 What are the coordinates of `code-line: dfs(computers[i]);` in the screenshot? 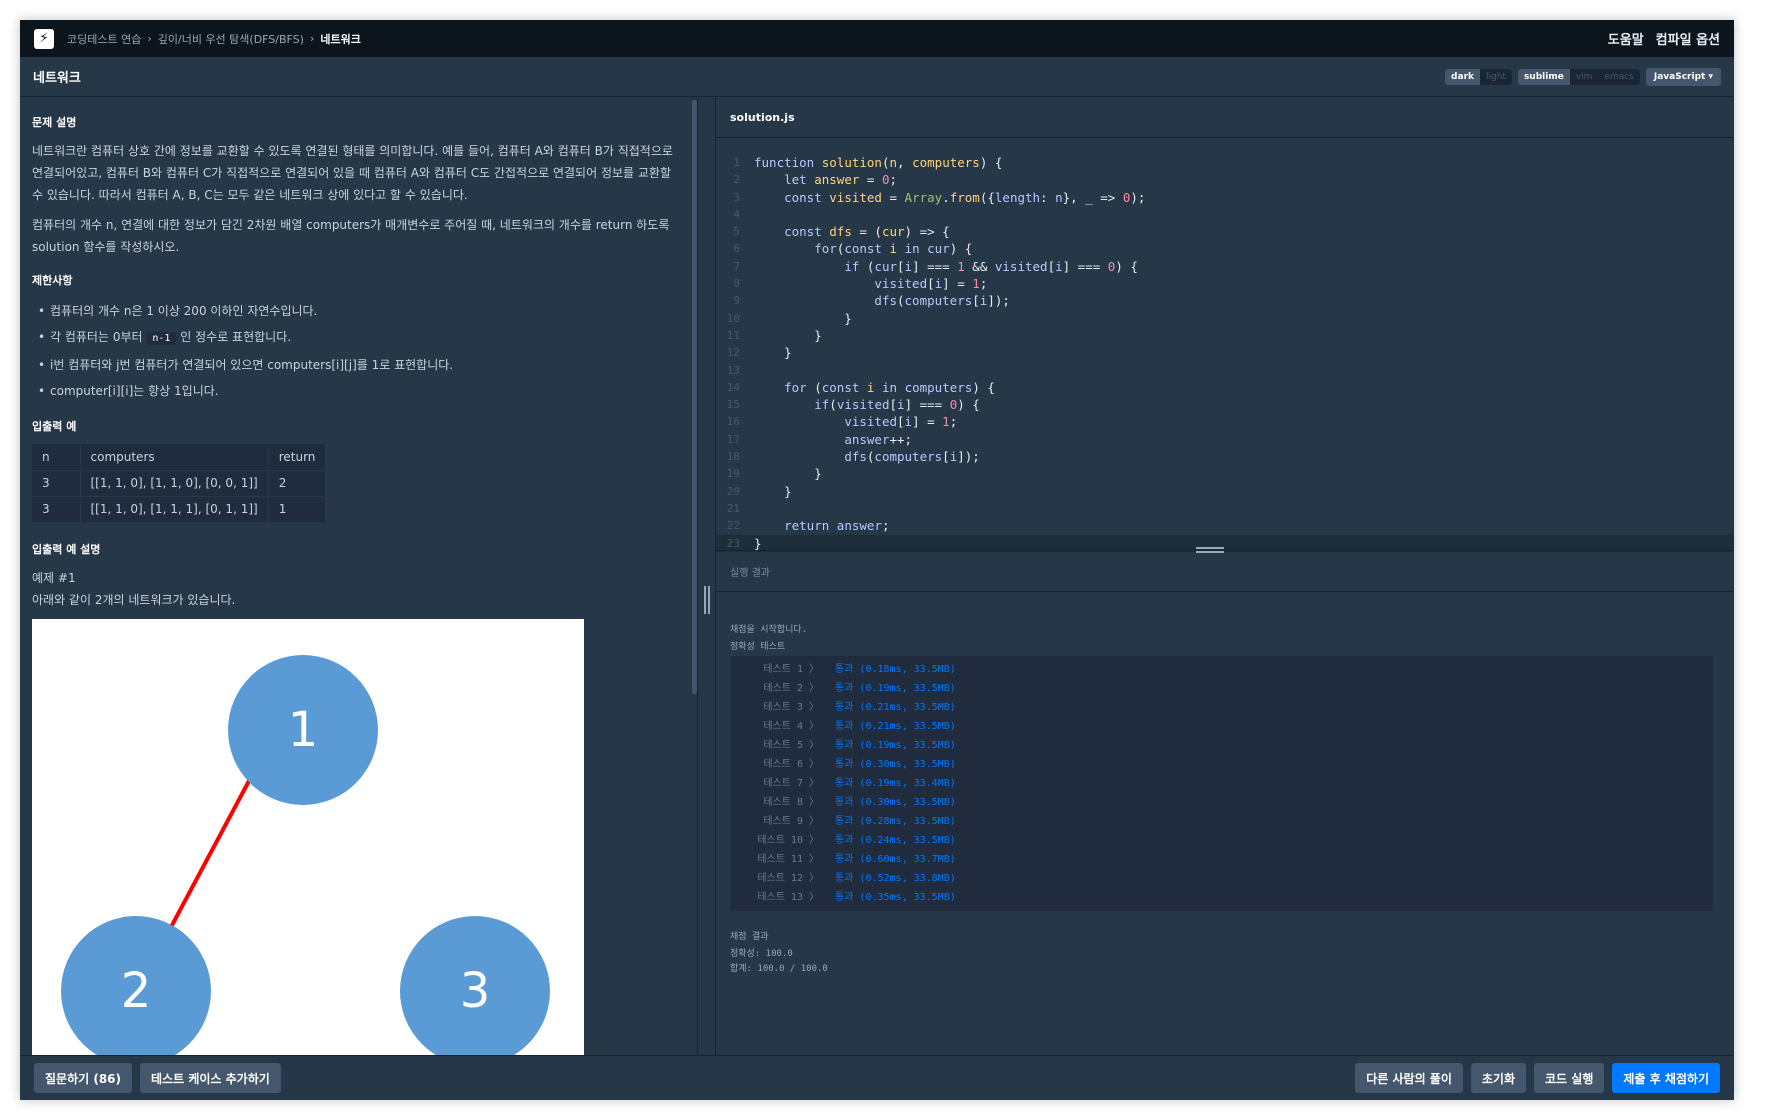 It's located at (912, 457).